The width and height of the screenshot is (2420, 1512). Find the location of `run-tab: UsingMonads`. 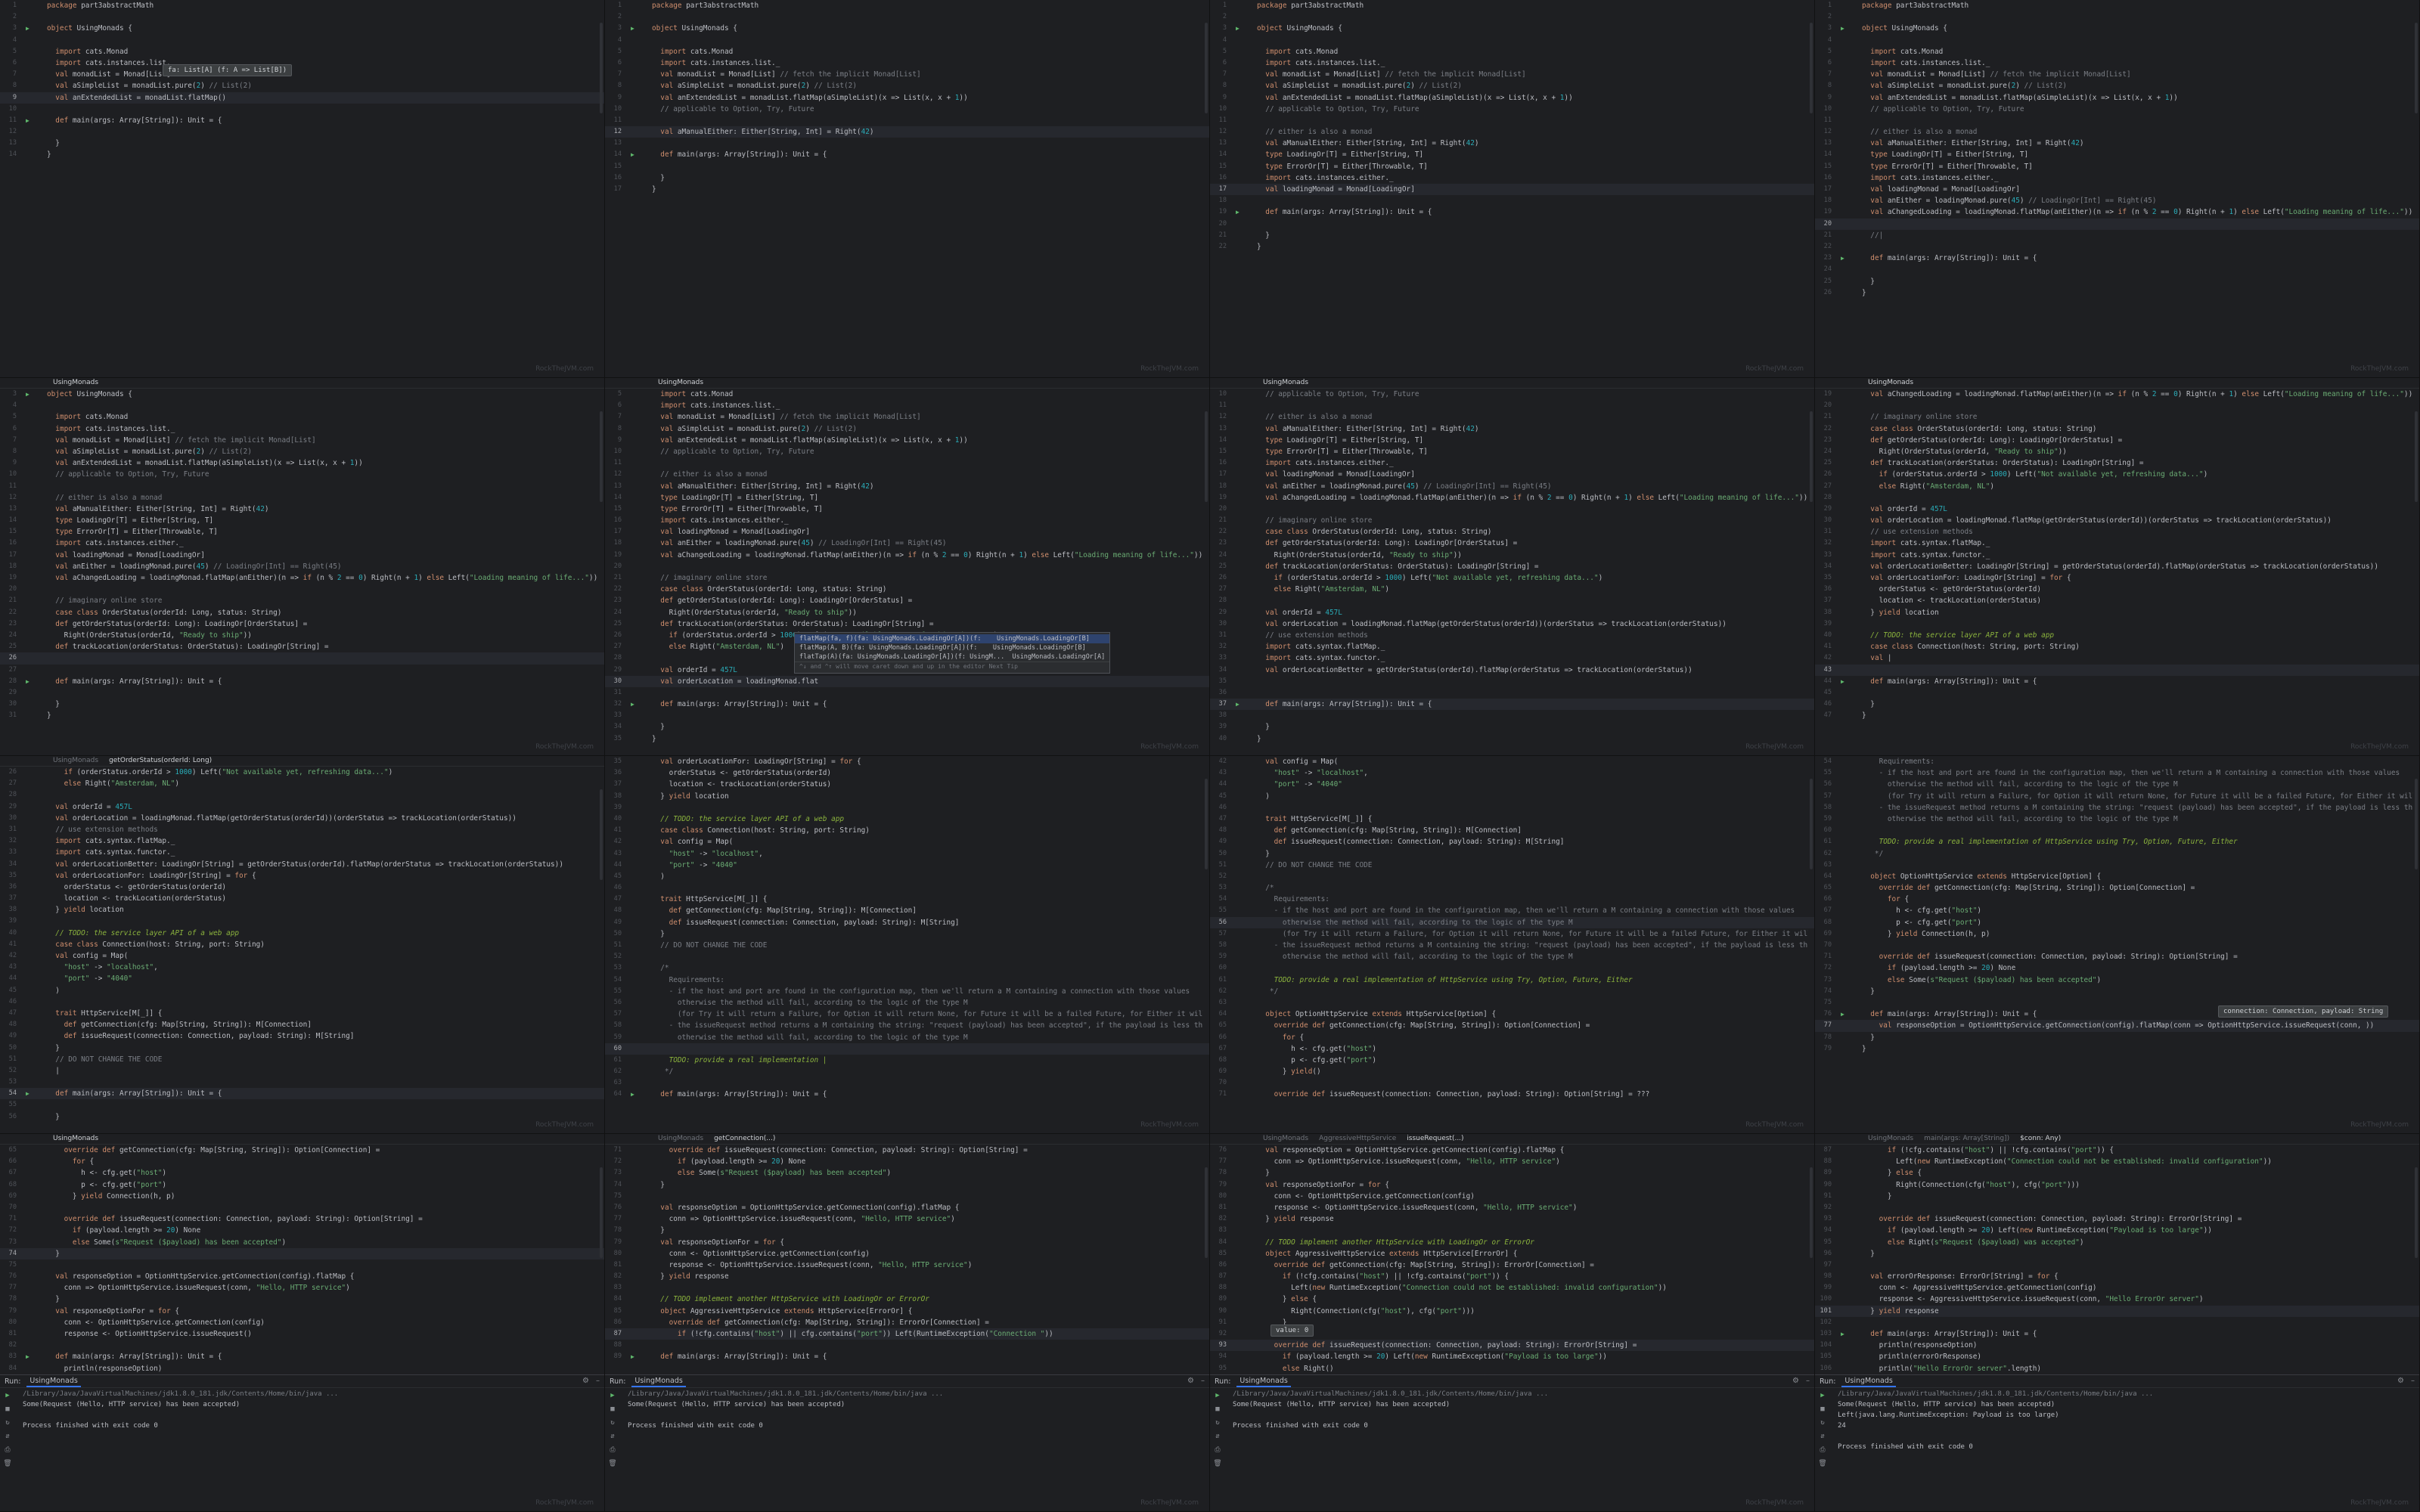

run-tab: UsingMonads is located at coordinates (53, 1382).